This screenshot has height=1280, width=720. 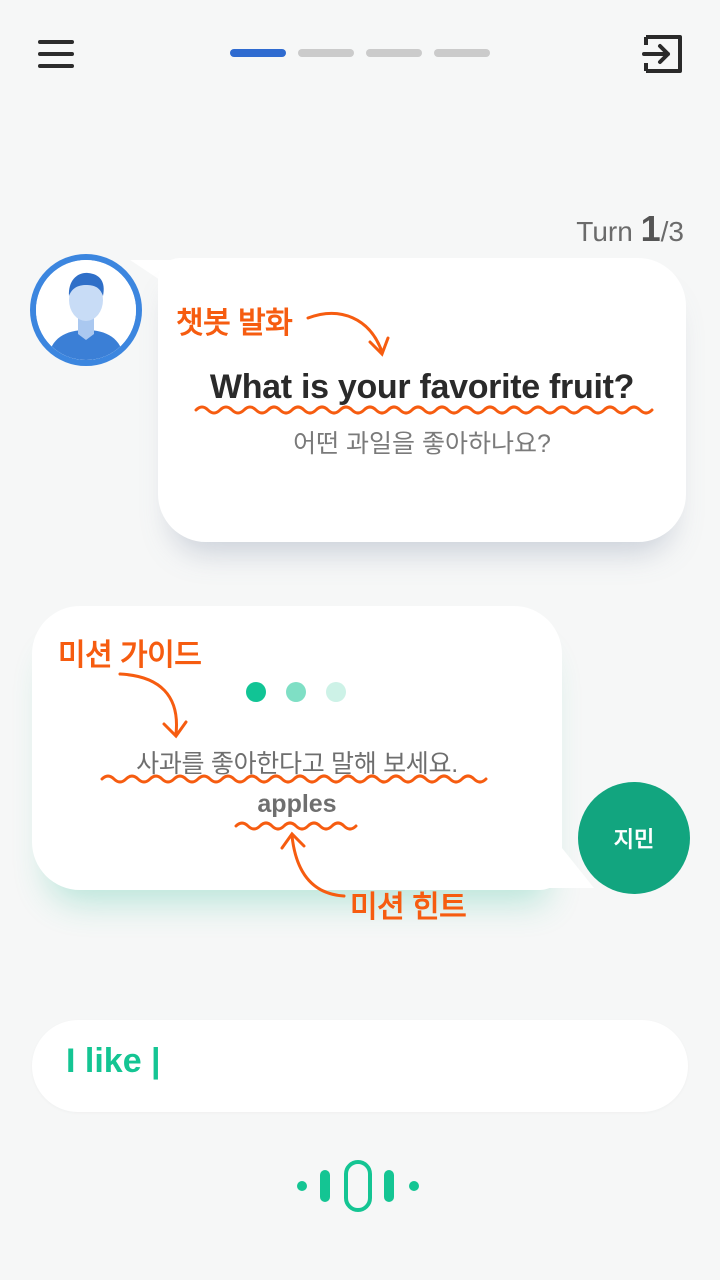 I want to click on exit-button, so click(x=663, y=54).